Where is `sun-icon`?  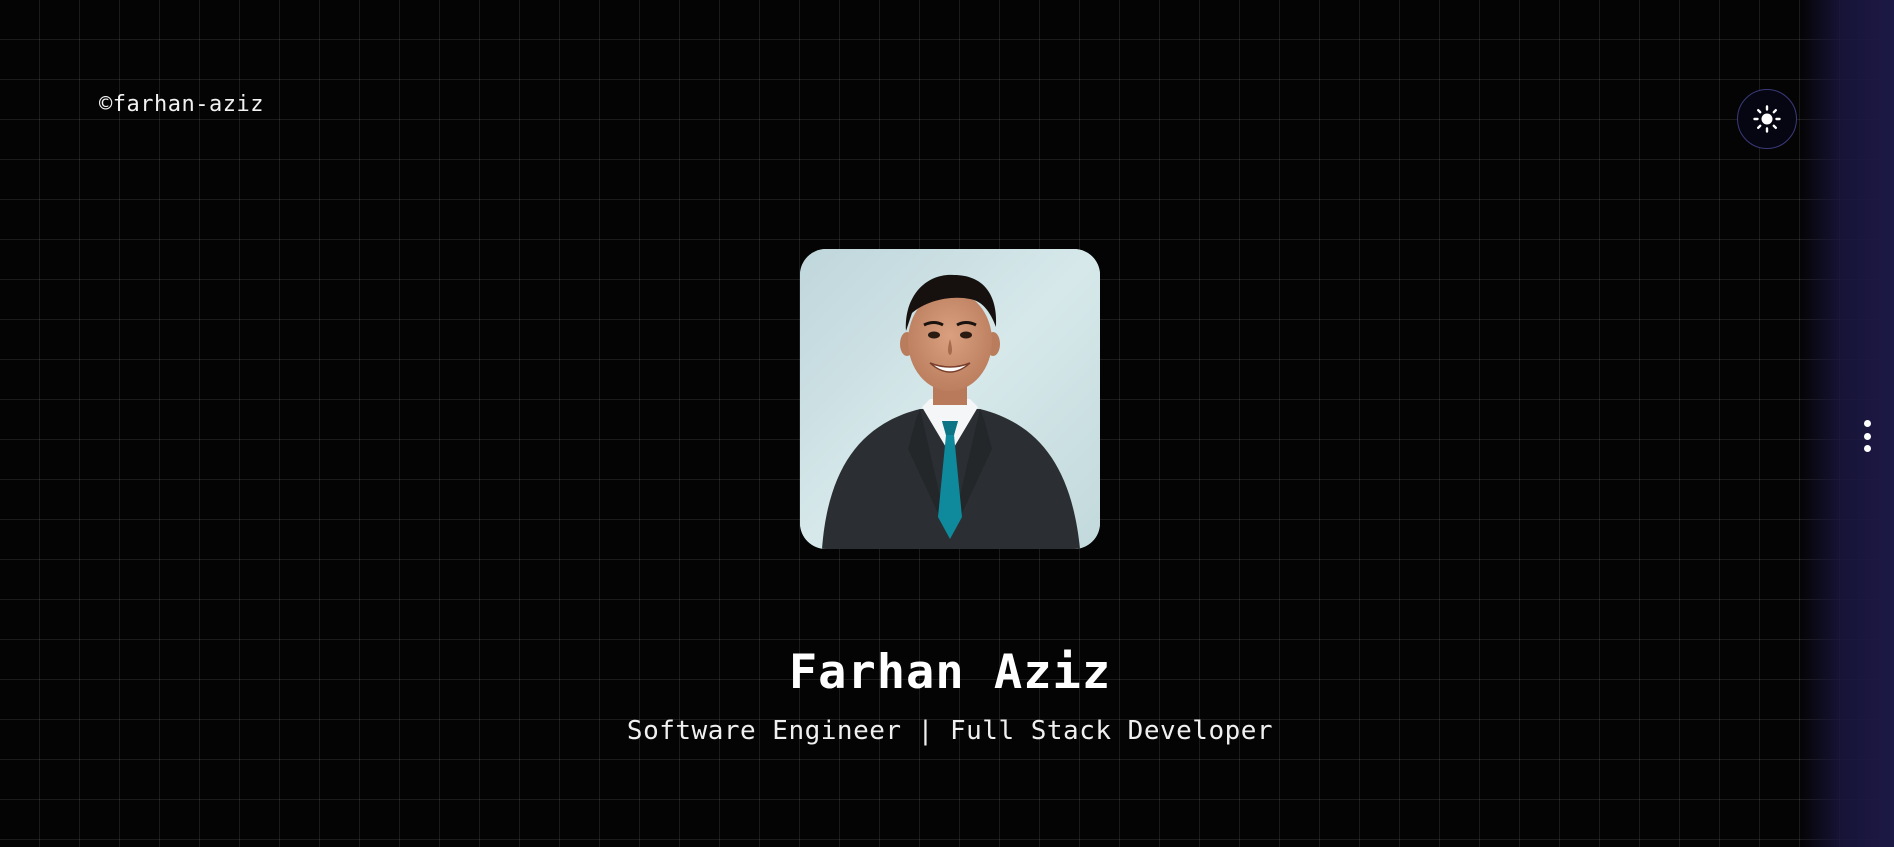 sun-icon is located at coordinates (1767, 119).